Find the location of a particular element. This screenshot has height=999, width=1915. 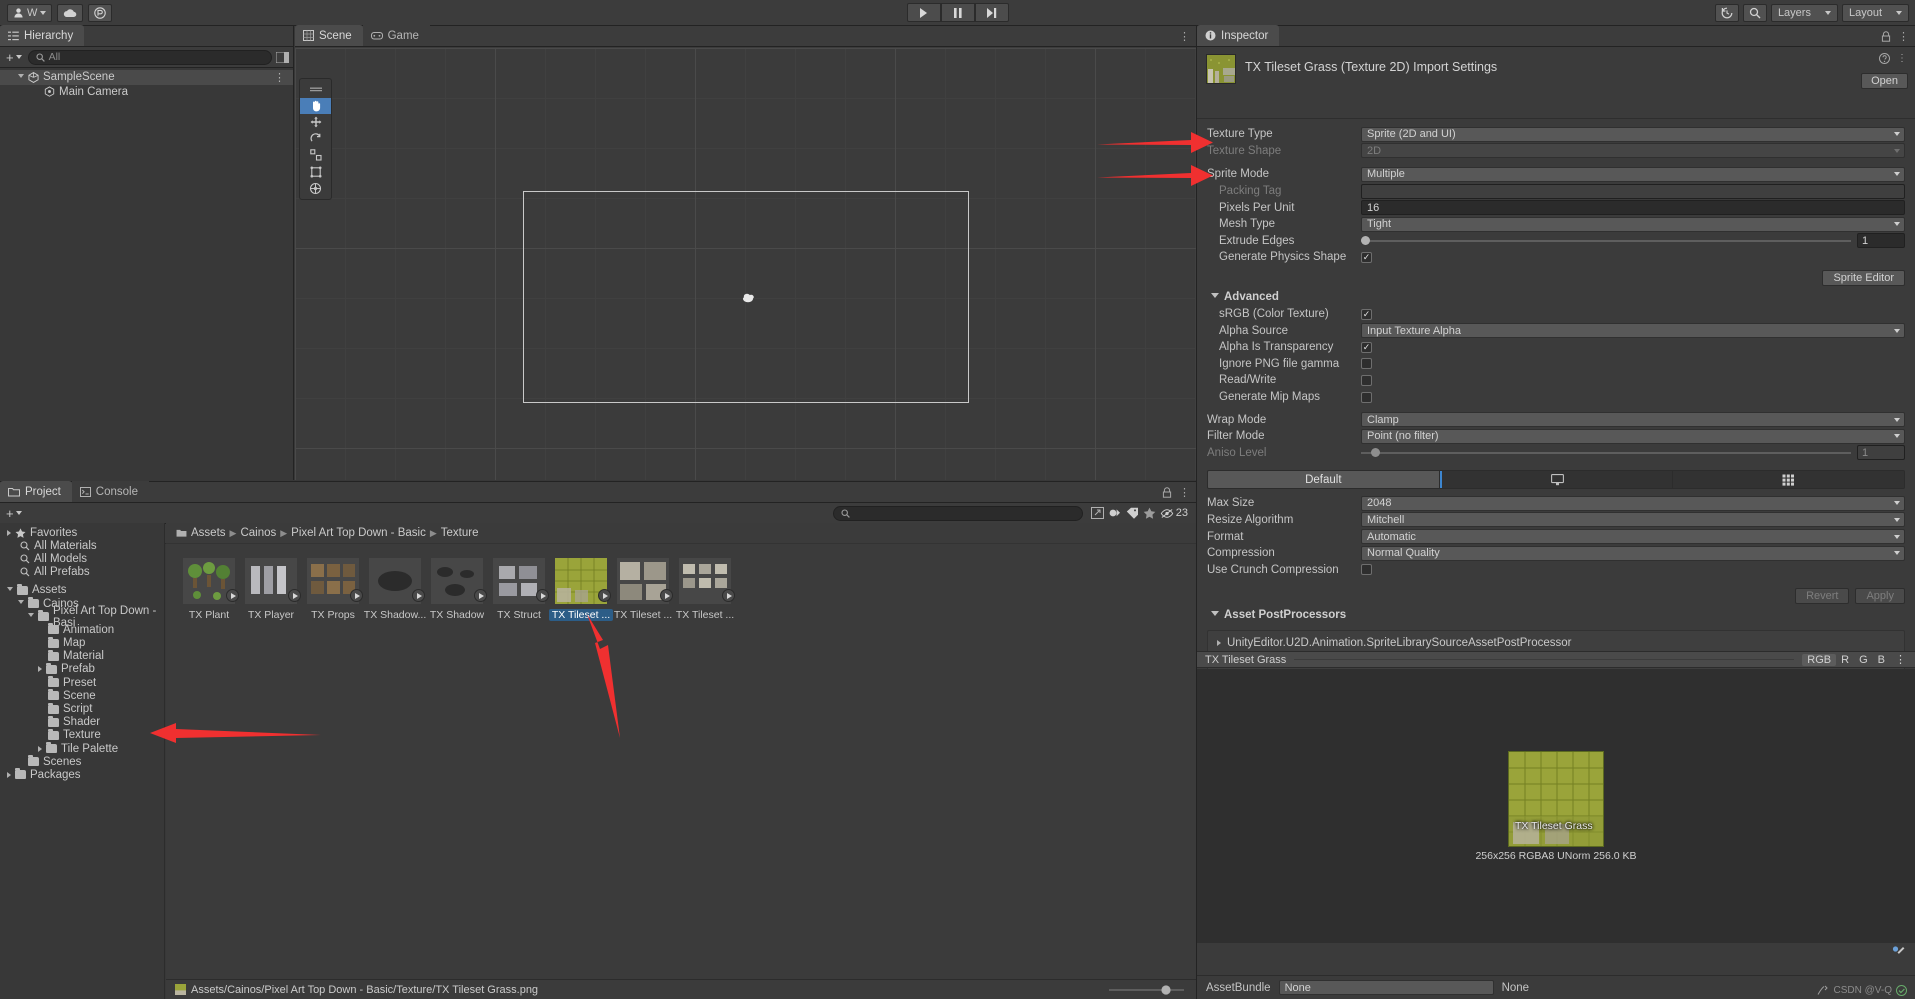

help-icon is located at coordinates (1884, 58).